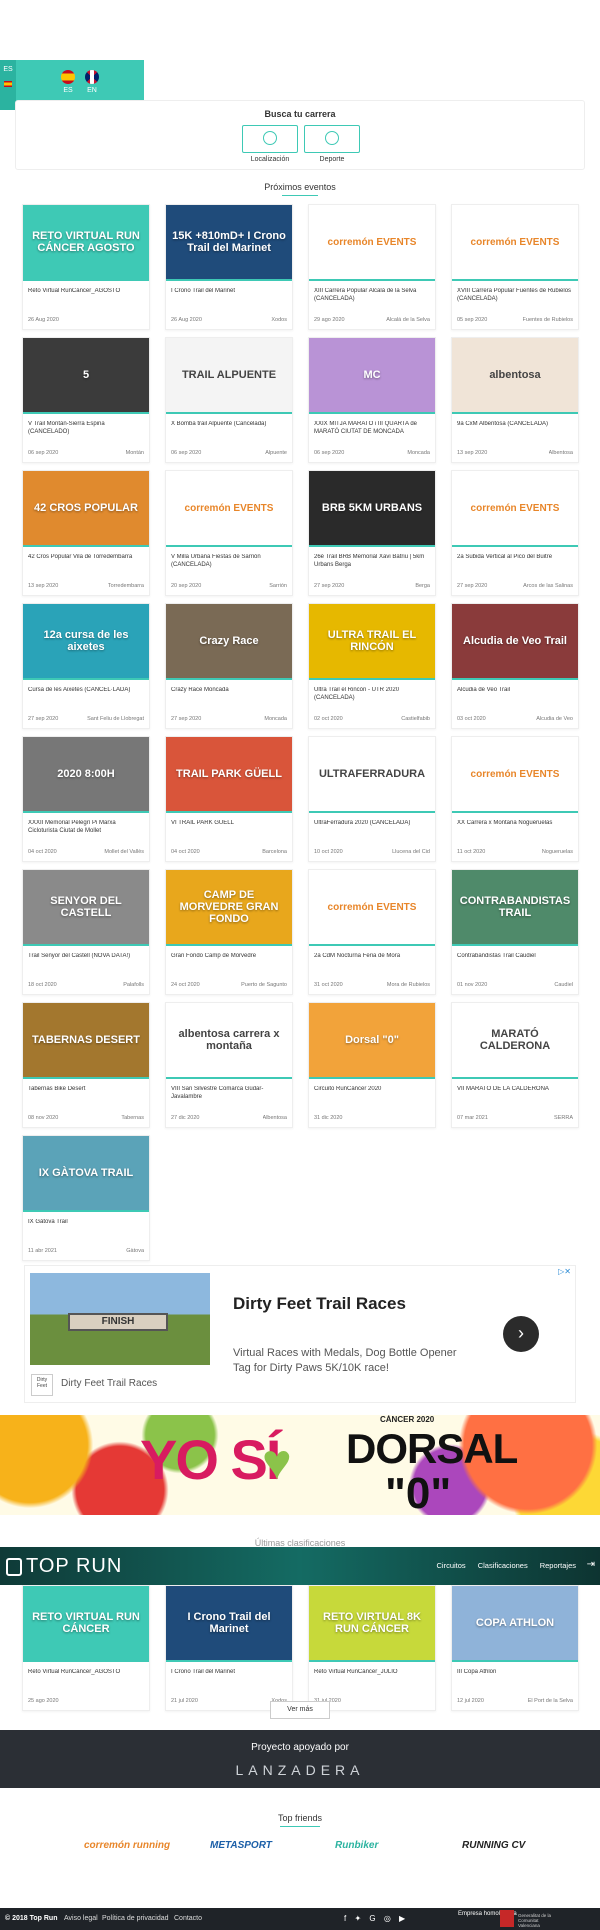 The height and width of the screenshot is (1930, 600). Describe the element at coordinates (229, 642) in the screenshot. I see `event-thumbnail: Crazy Race` at that location.